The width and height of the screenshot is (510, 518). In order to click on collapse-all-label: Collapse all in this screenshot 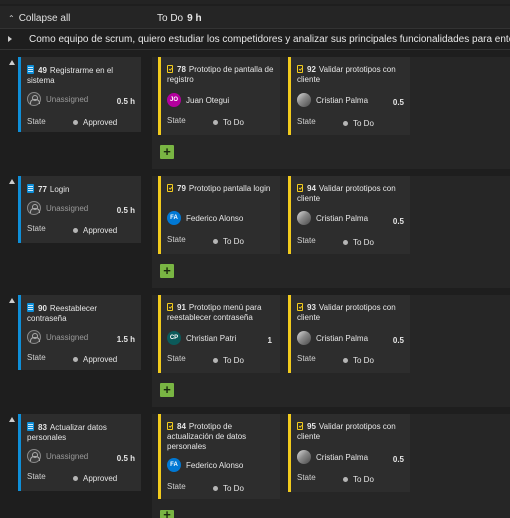, I will do `click(44, 18)`.